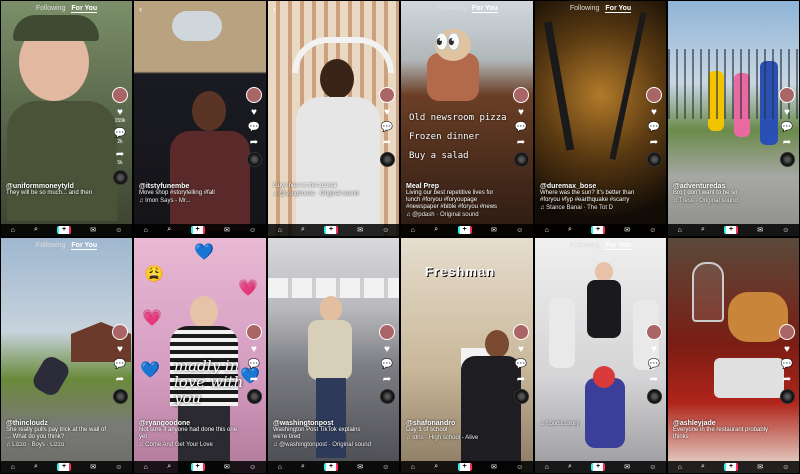 This screenshot has height=474, width=800. What do you see at coordinates (120, 157) in the screenshot?
I see `share-action: ➦ 5k` at bounding box center [120, 157].